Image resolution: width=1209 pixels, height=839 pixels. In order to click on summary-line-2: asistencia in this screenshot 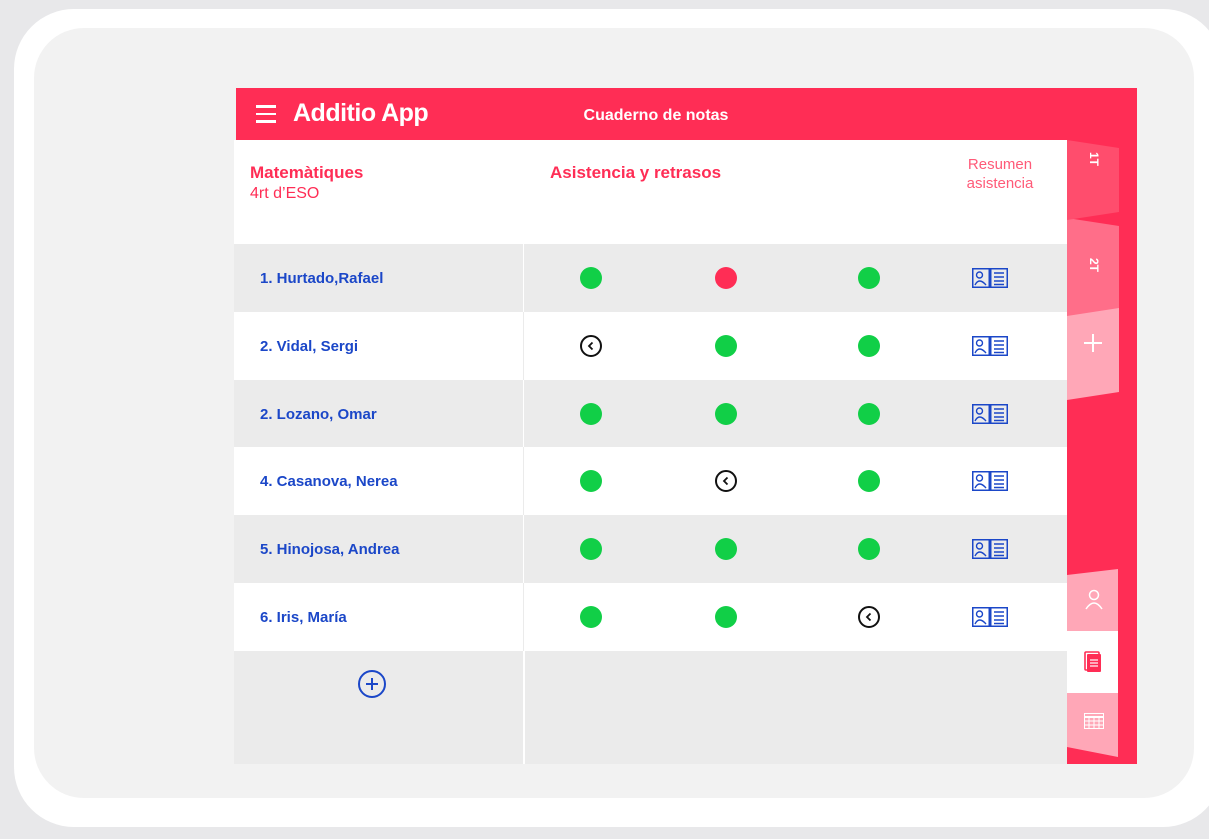, I will do `click(1000, 183)`.